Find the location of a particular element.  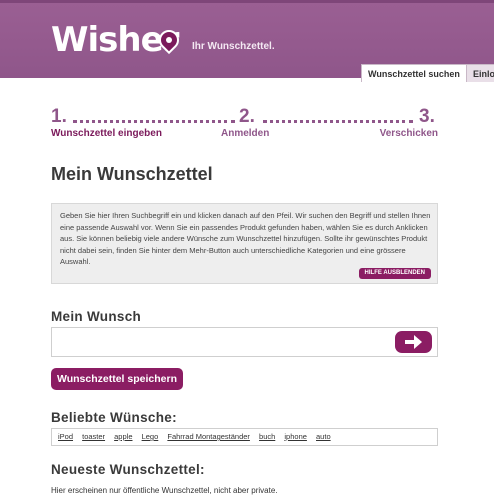

tag-link: apple is located at coordinates (123, 436).